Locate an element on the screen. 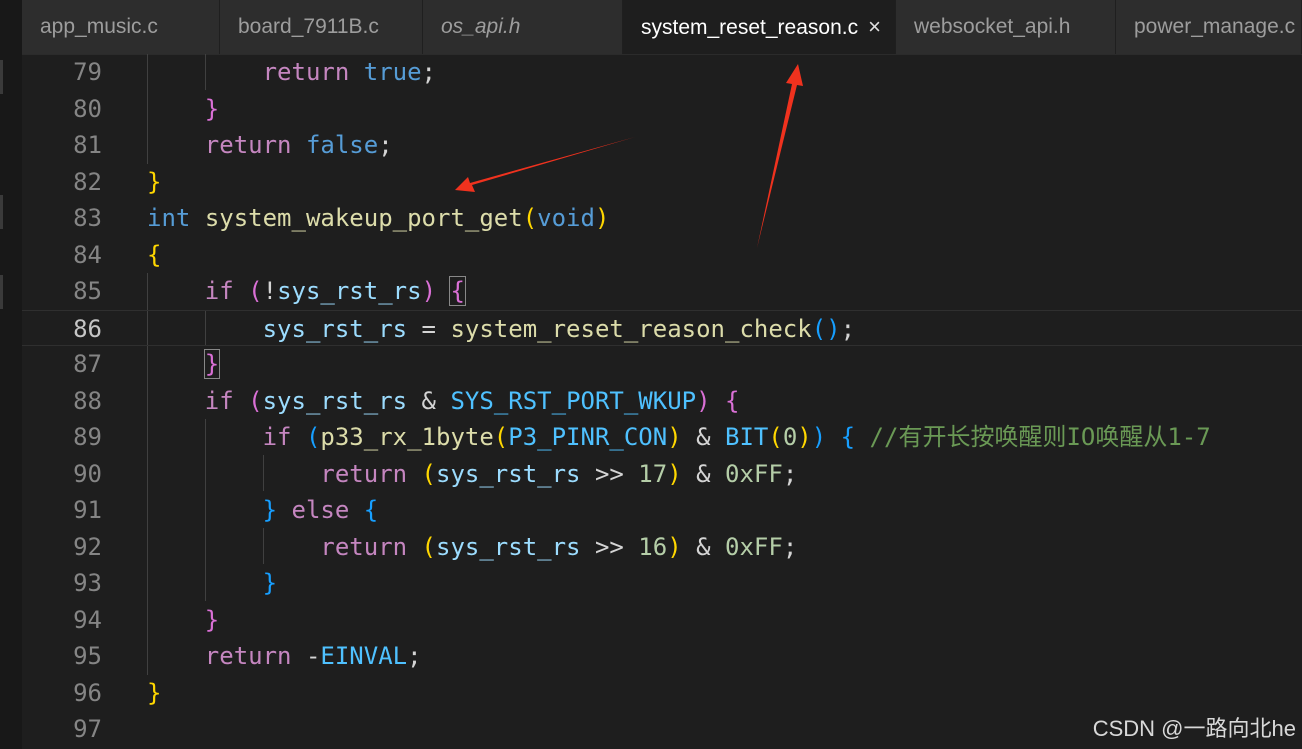 Image resolution: width=1302 pixels, height=749 pixels. red-arrow-to-function is located at coordinates (545, 164).